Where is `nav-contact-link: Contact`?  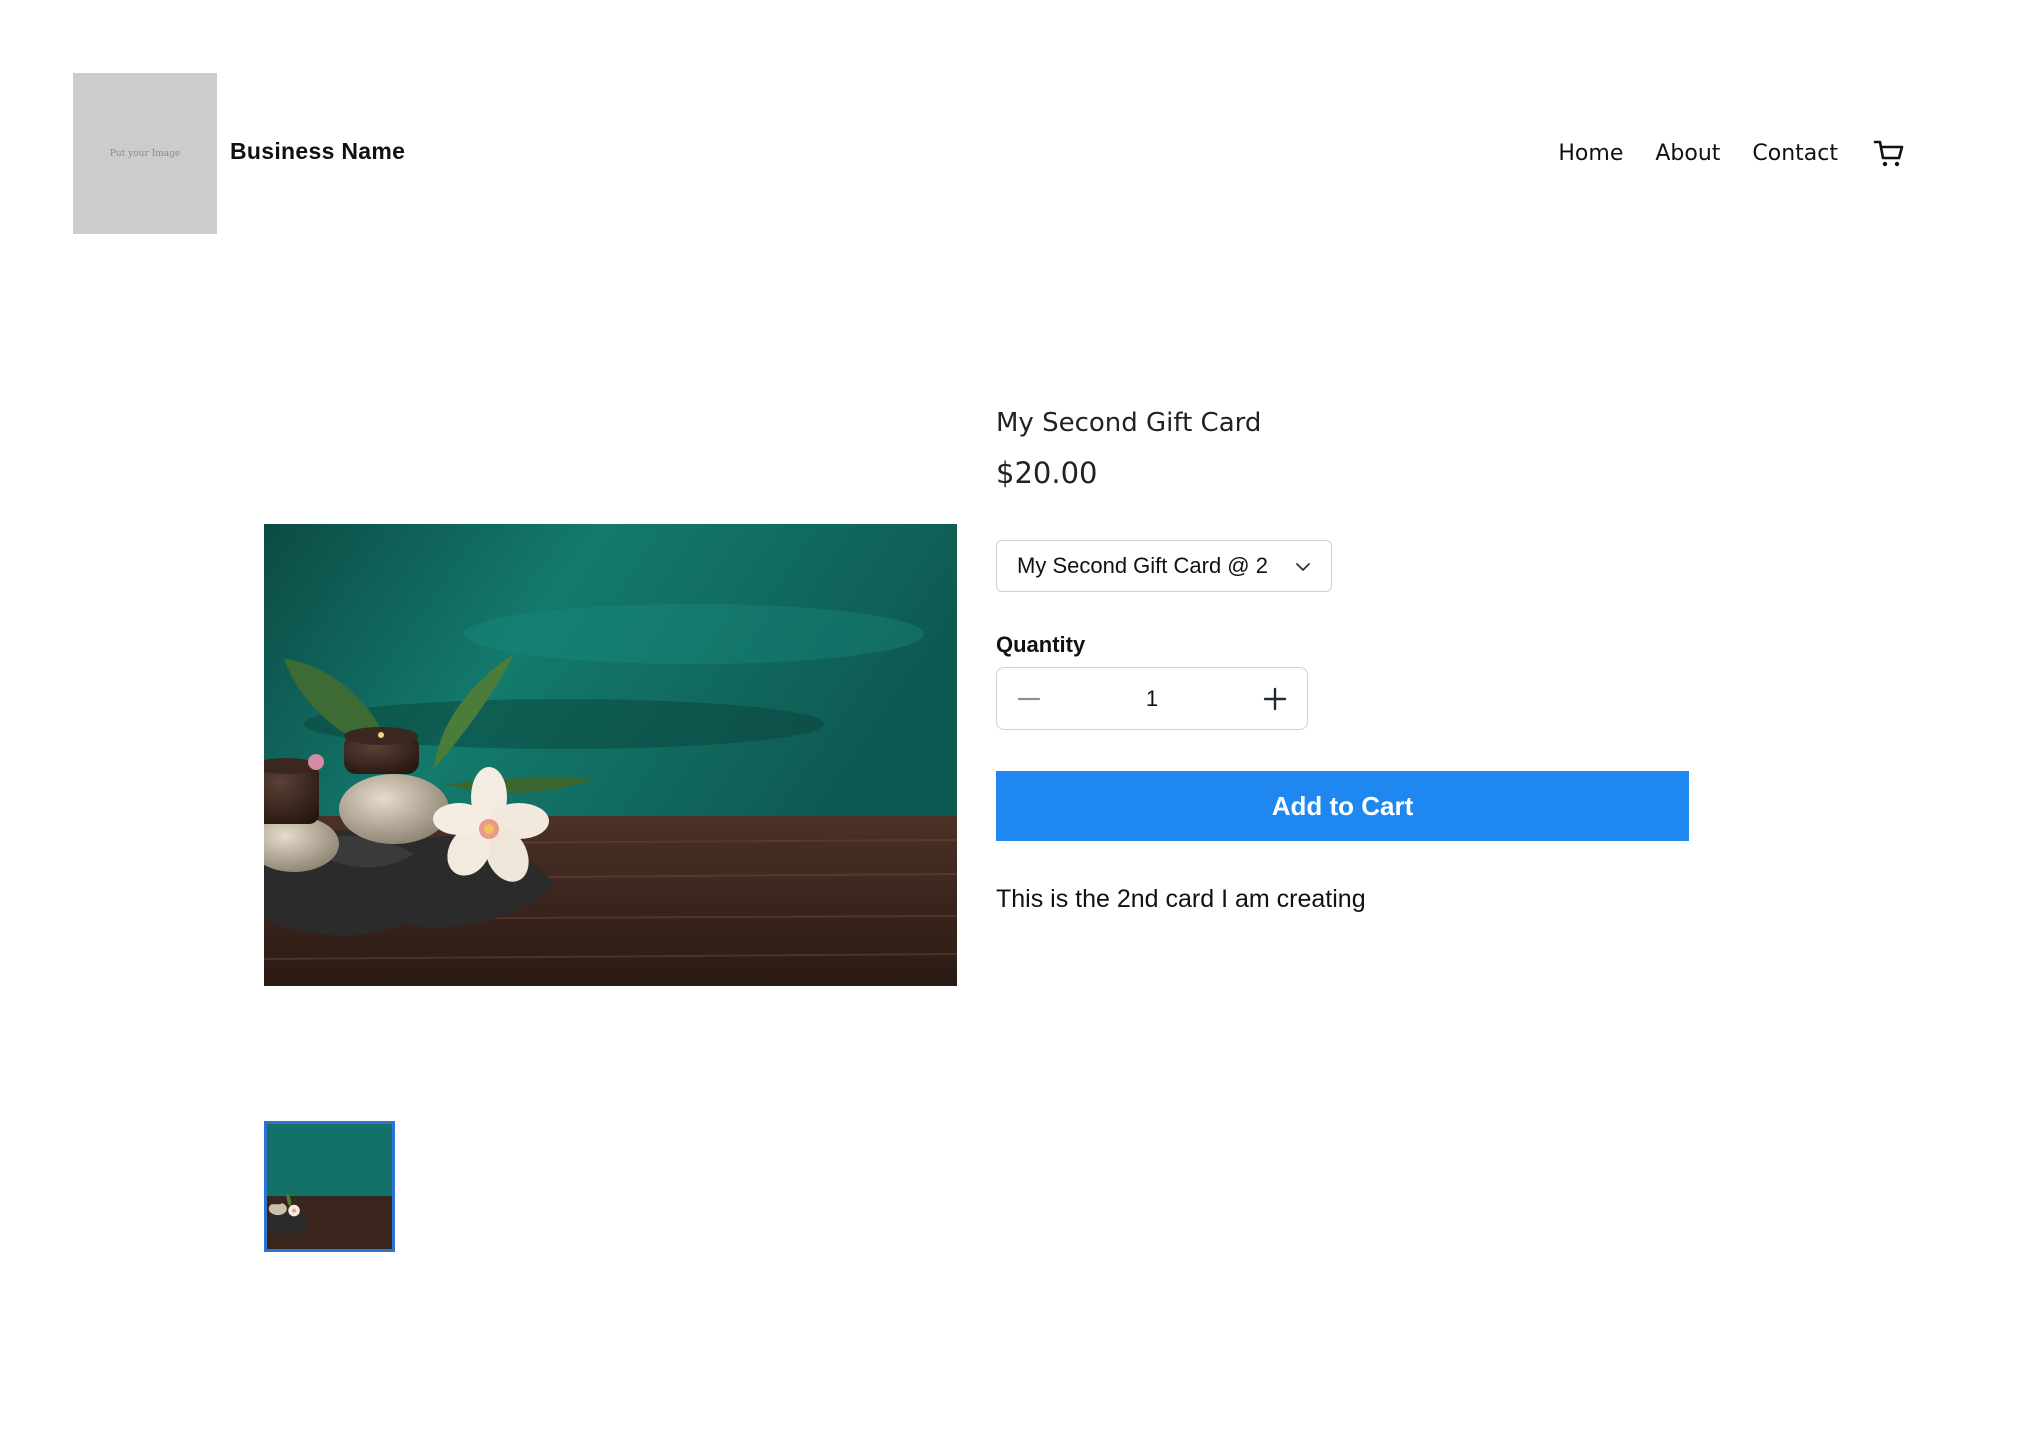 nav-contact-link: Contact is located at coordinates (1795, 153).